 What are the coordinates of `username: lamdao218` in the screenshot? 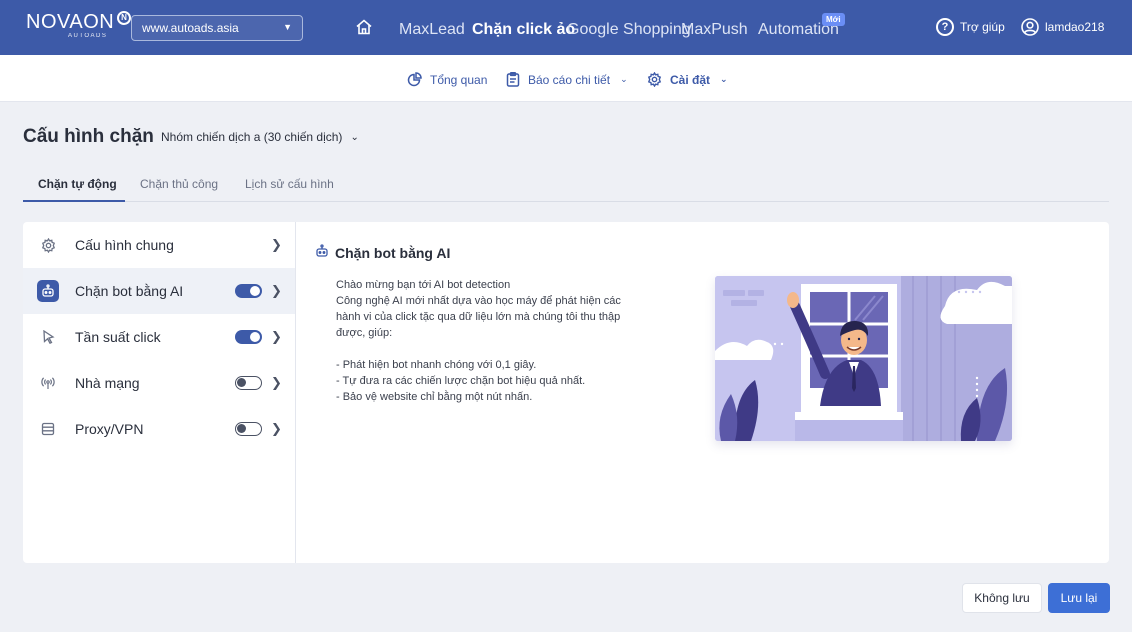 It's located at (1075, 27).